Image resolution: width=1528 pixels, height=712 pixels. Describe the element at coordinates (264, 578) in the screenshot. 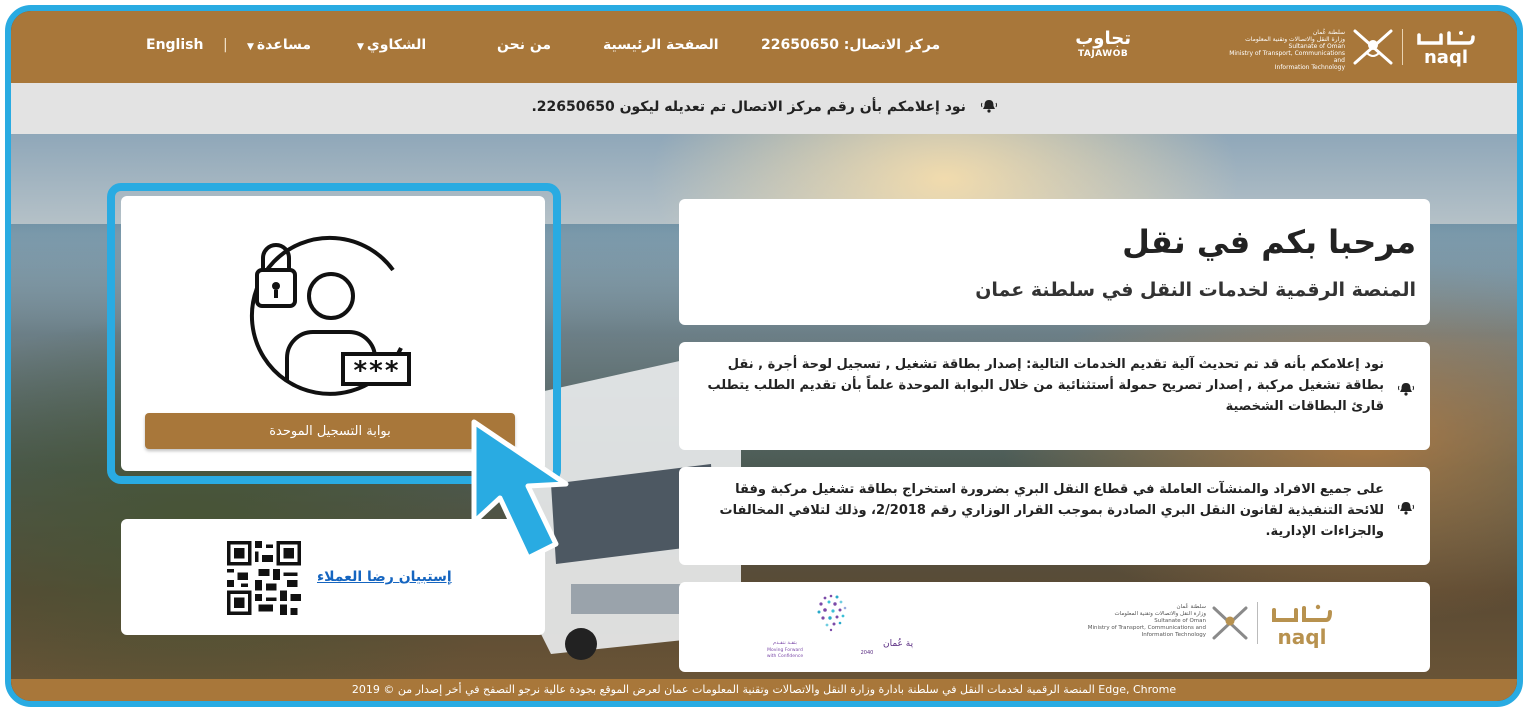

I see `qr-code-icon` at that location.